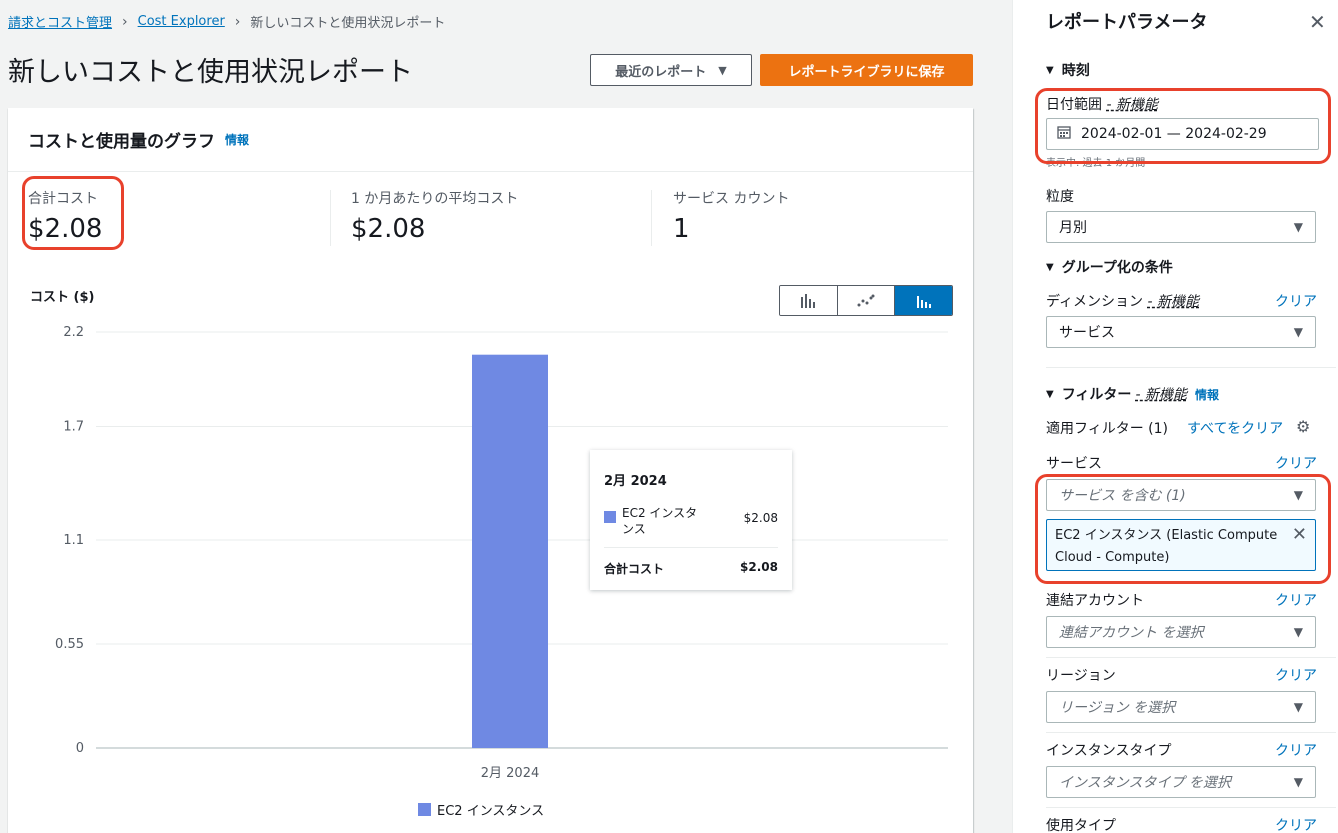  I want to click on usage-type-label: 使用タイプ, so click(1081, 825).